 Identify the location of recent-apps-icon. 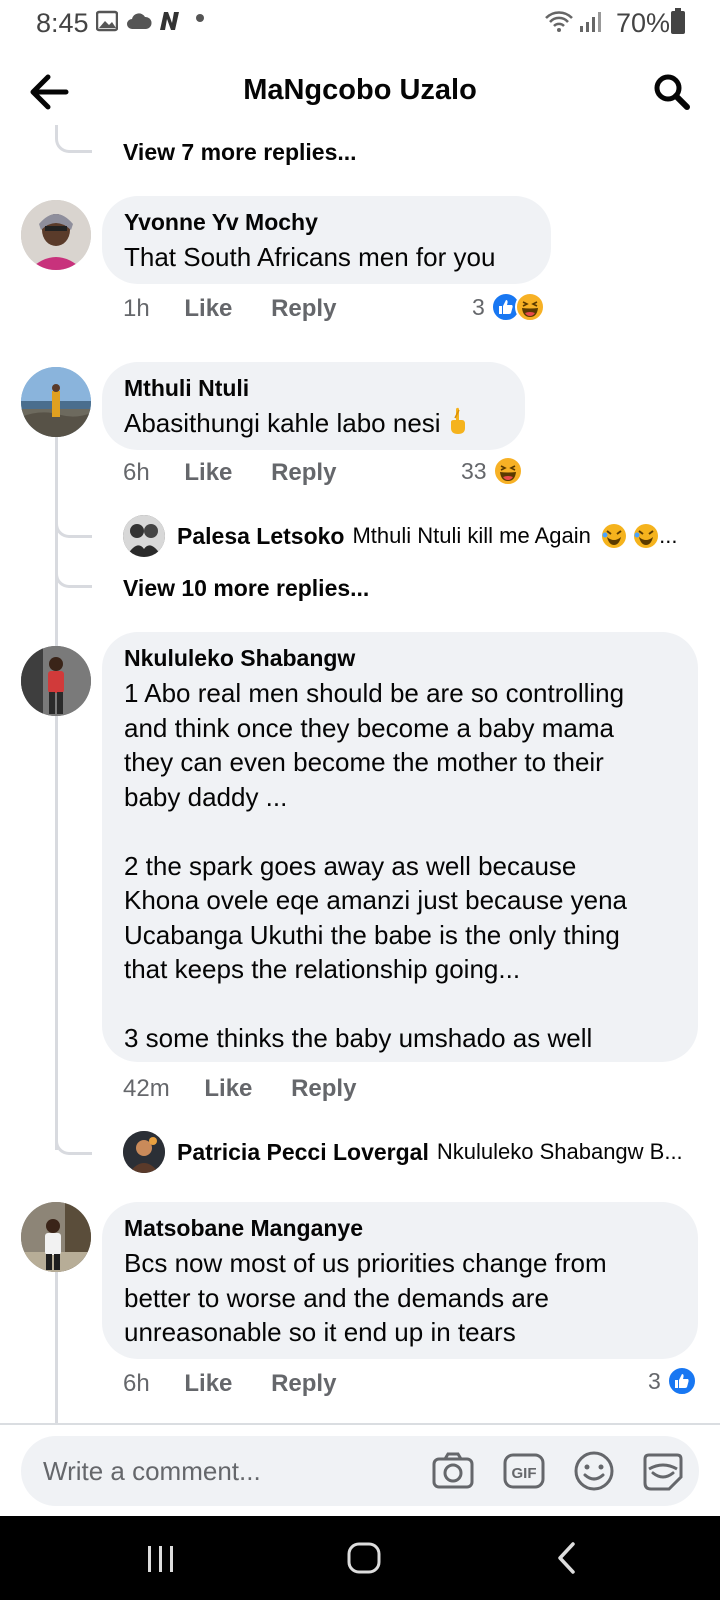
(161, 1558).